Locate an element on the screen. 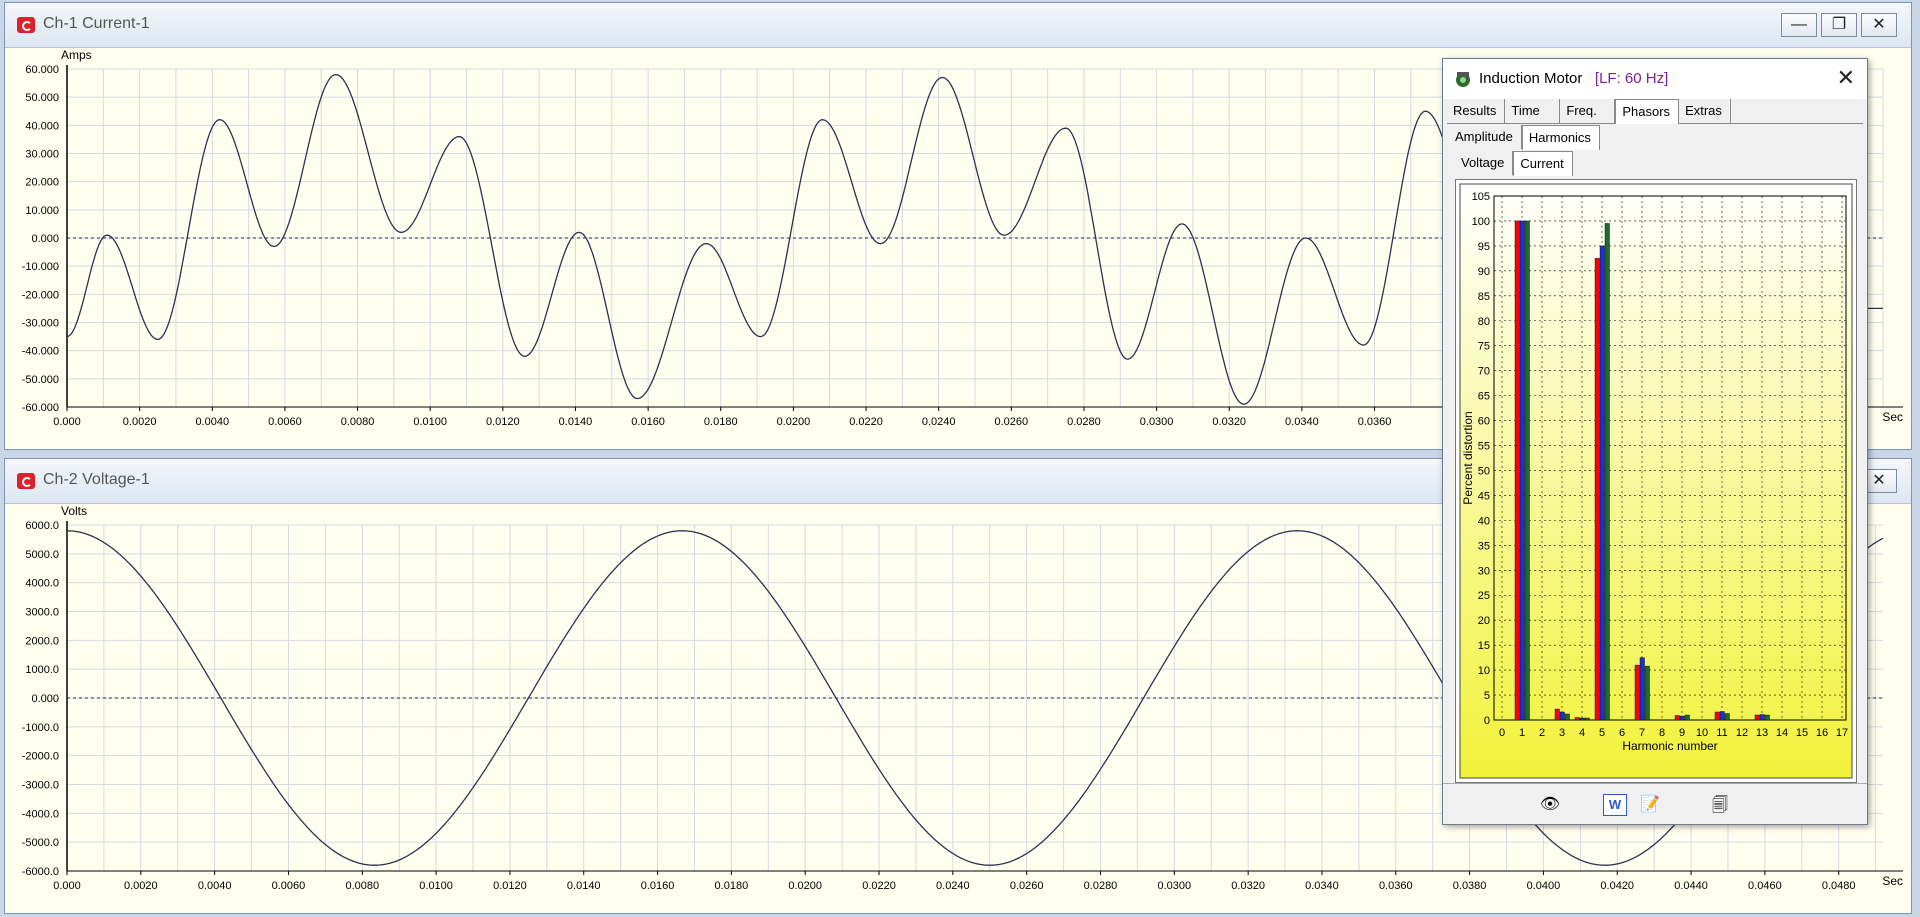  x-tick-label: 10 is located at coordinates (1702, 733).